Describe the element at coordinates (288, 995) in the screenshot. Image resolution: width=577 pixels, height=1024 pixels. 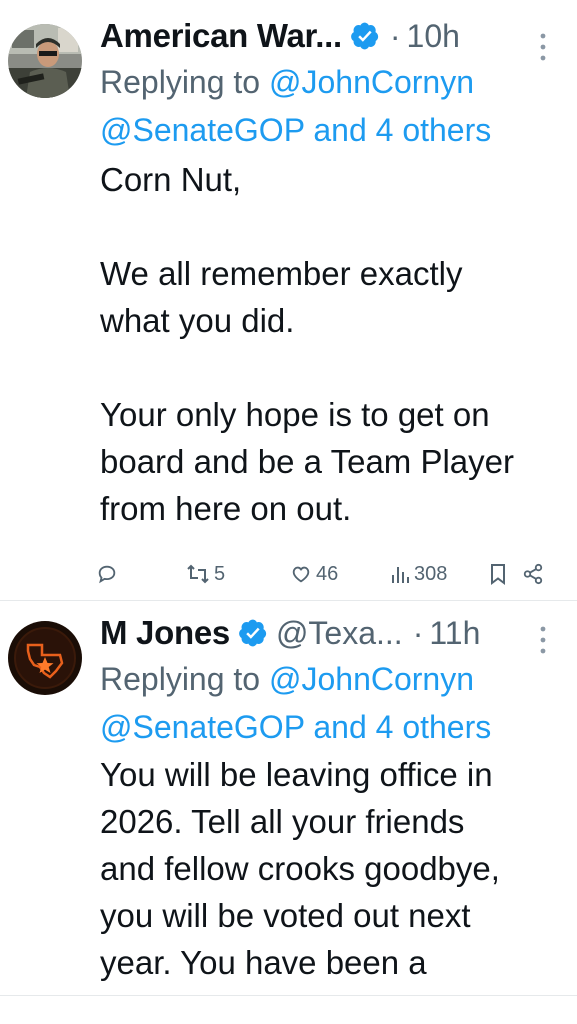
I see `divider` at that location.